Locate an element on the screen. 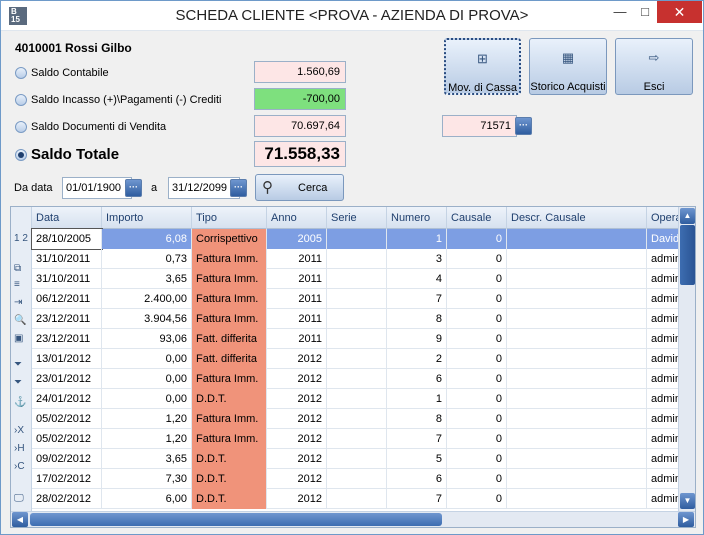  table-row: 05/02/2012 1,20 Fattura Imm. 2012 8 0 admin is located at coordinates (359, 419).